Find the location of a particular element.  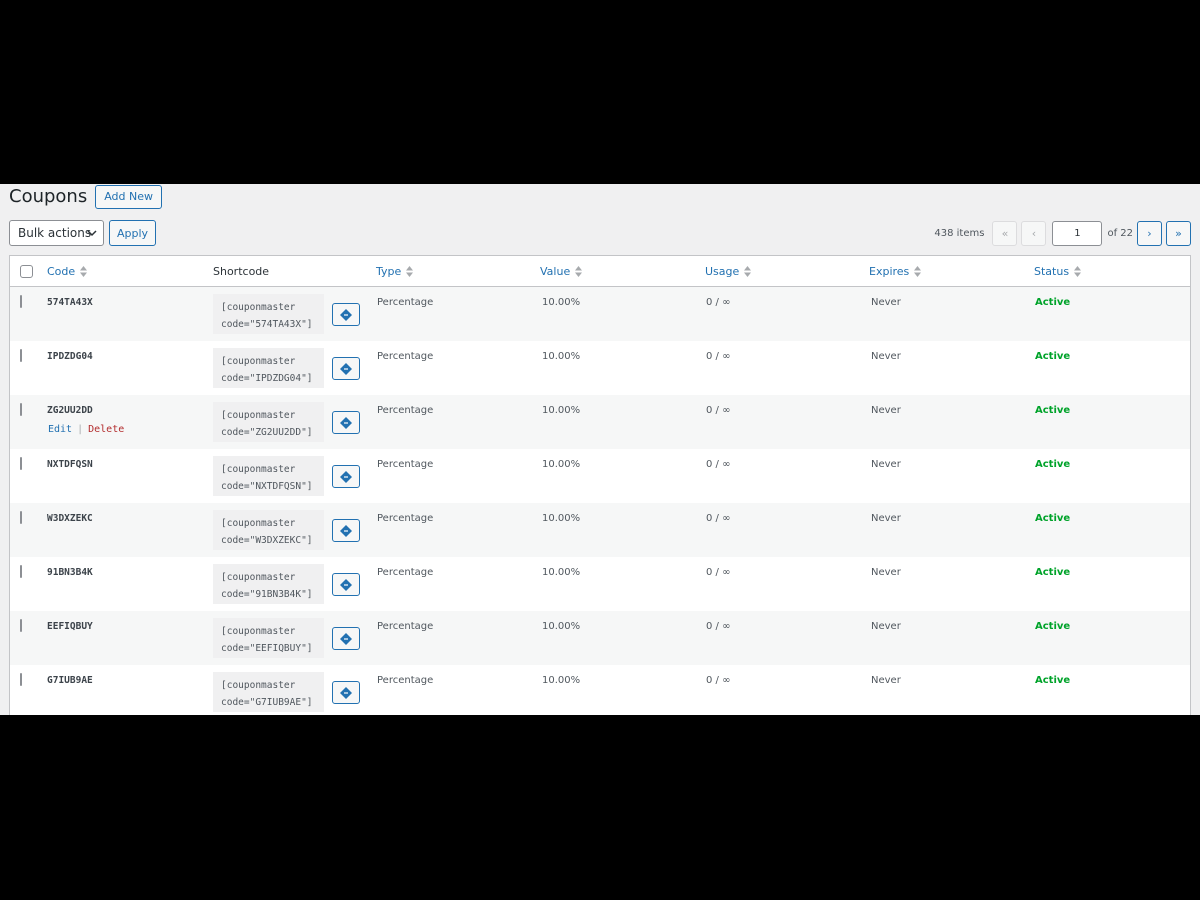

shortcode-line-2: code="91BN3B4K"] is located at coordinates (267, 594).